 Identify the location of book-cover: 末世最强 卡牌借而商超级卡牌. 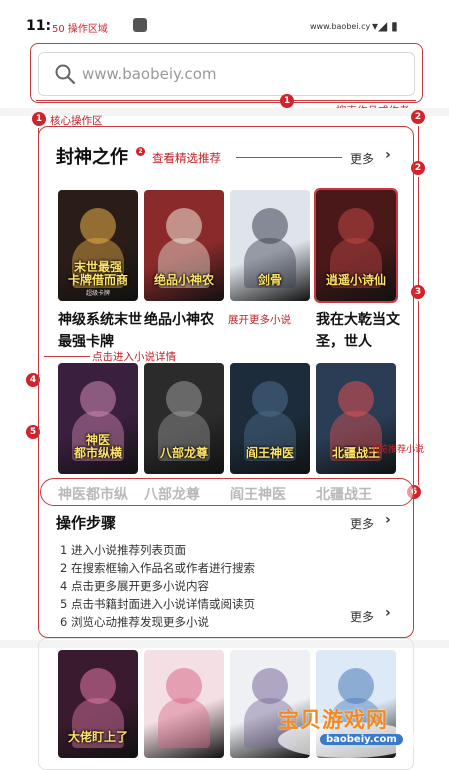
(98, 245).